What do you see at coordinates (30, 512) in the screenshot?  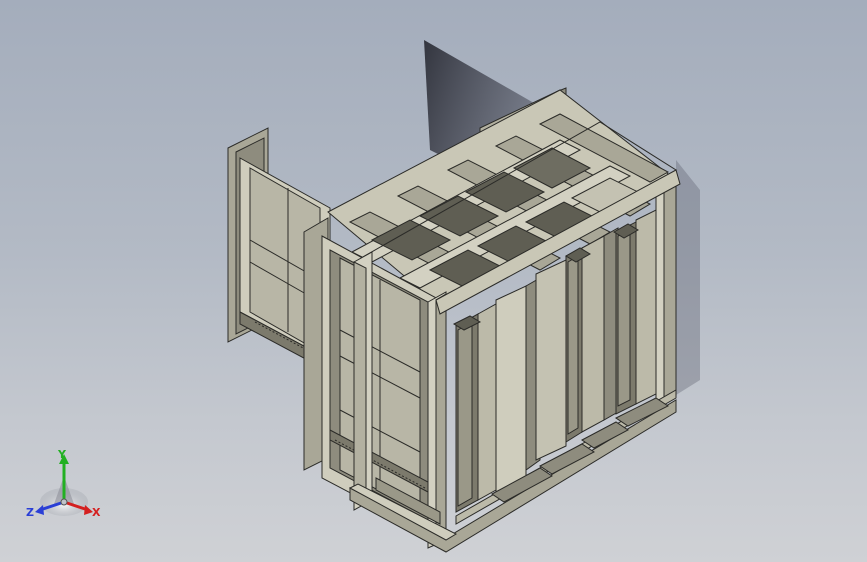 I see `z-axis-label: Z` at bounding box center [30, 512].